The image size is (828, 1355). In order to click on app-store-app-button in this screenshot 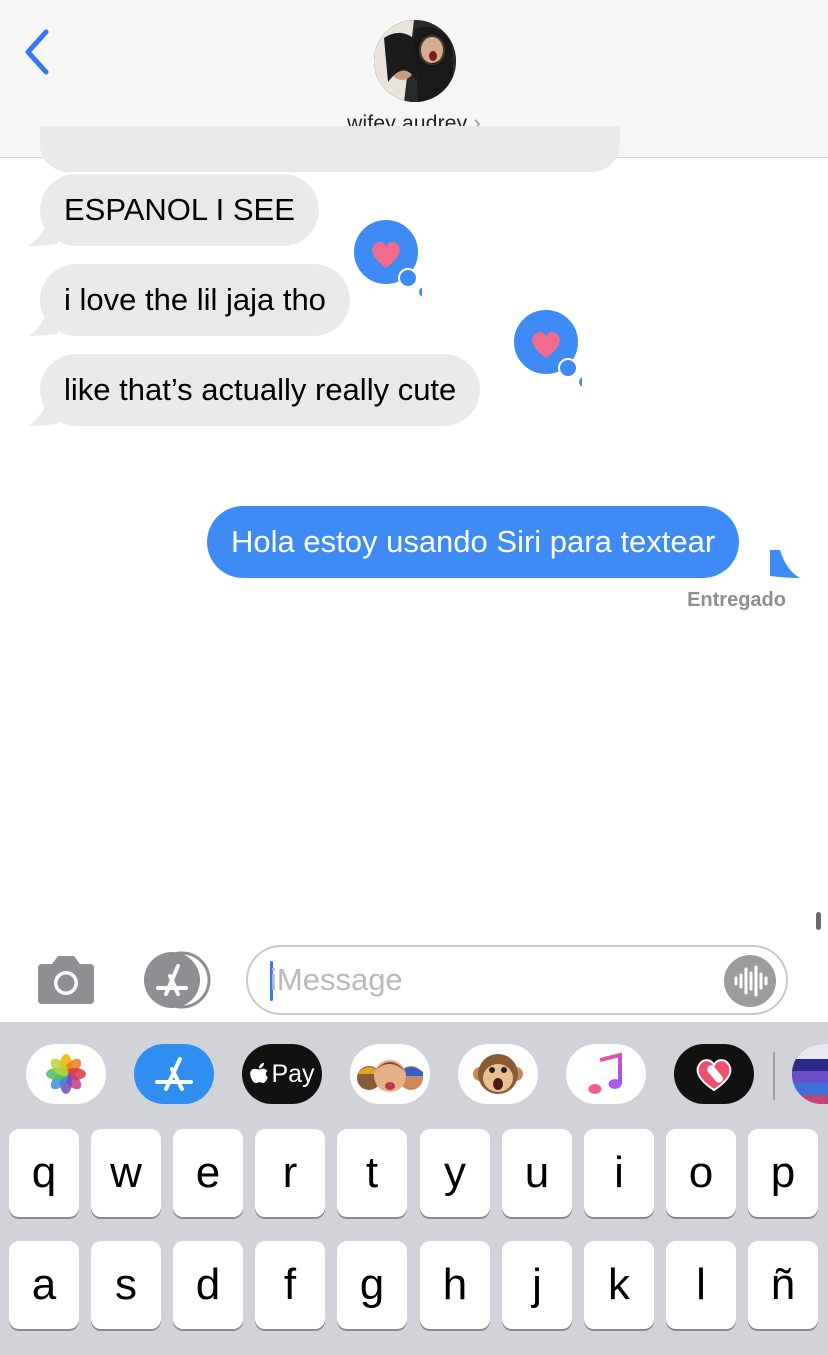, I will do `click(174, 1074)`.